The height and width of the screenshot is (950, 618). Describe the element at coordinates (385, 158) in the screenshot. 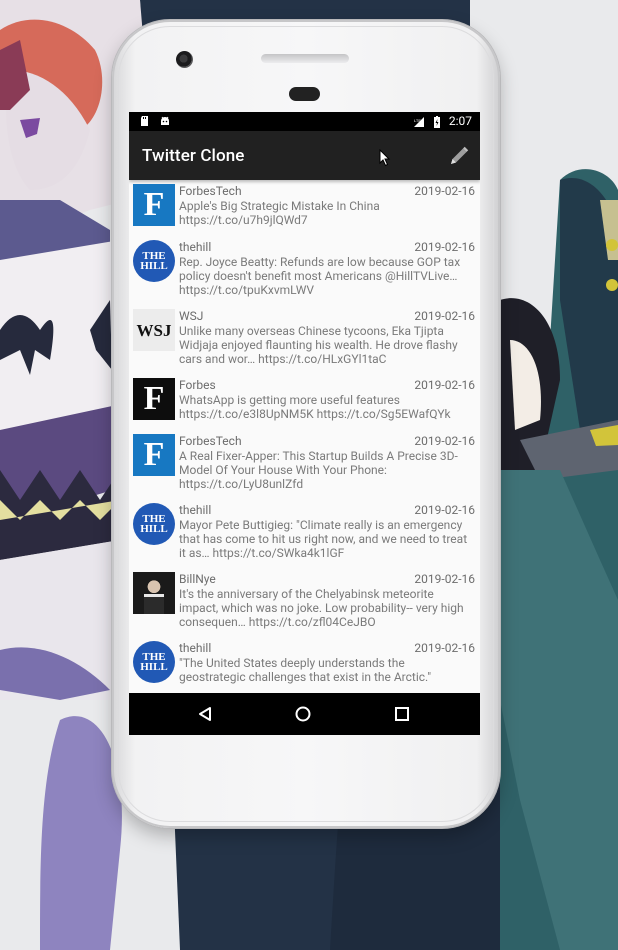

I see `mouse-cursor-icon` at that location.